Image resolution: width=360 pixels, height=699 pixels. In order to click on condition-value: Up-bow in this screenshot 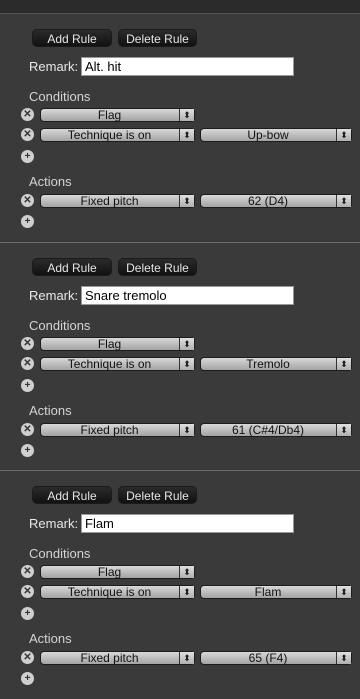, I will do `click(268, 135)`.